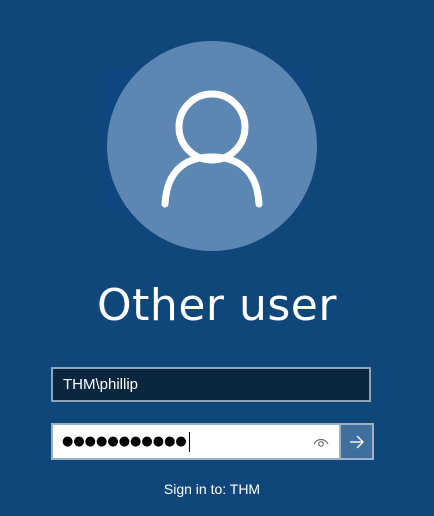 The width and height of the screenshot is (434, 516). Describe the element at coordinates (217, 305) in the screenshot. I see `user-display-name: Other user` at that location.